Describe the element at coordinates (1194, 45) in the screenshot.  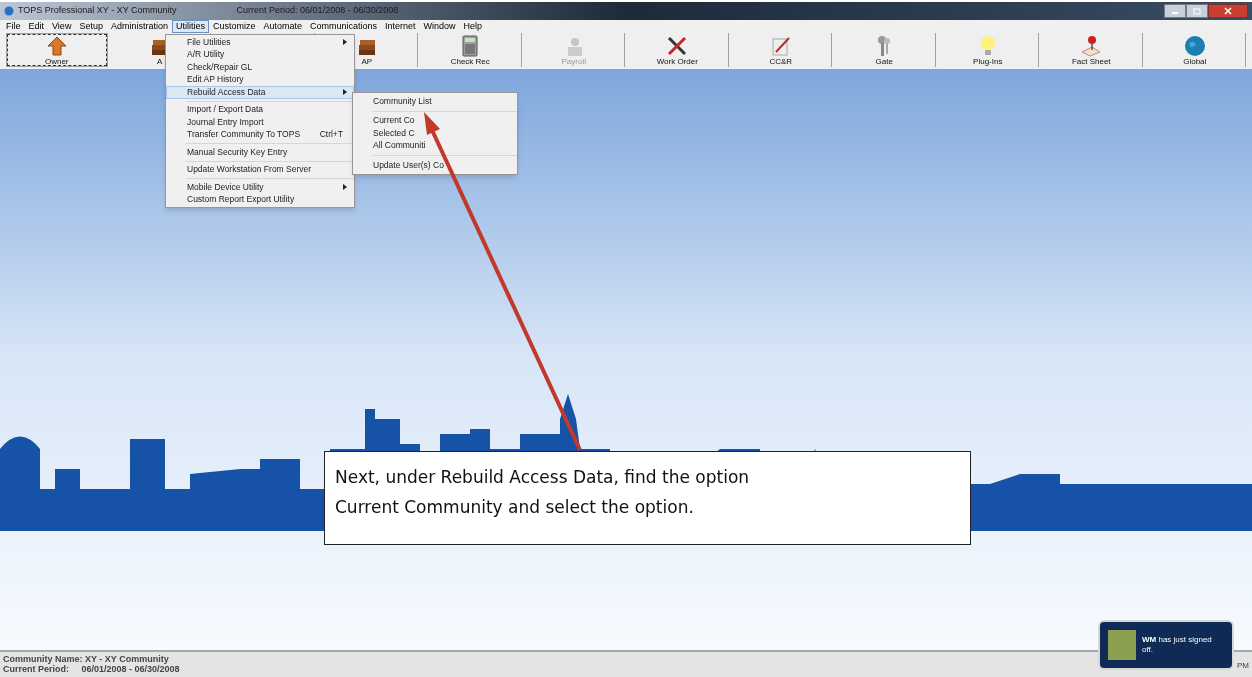
I see `globe-icon` at that location.